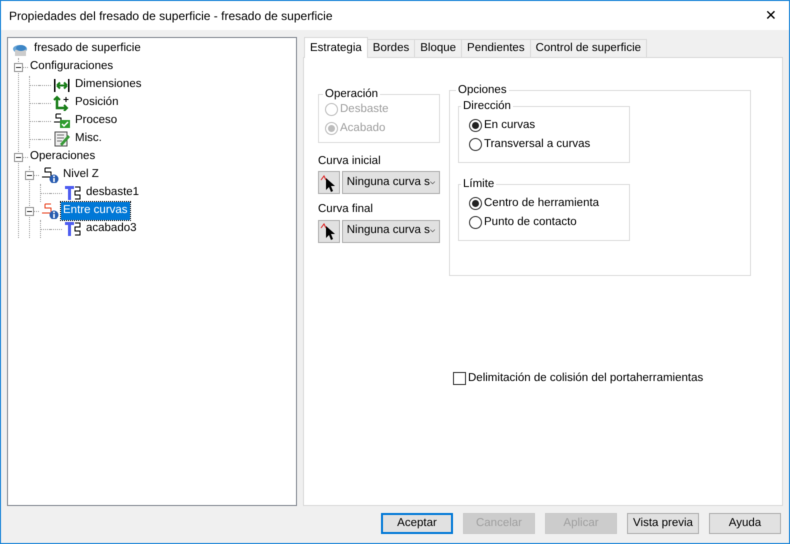 The height and width of the screenshot is (544, 790). What do you see at coordinates (171, 16) in the screenshot?
I see `window-title: Propiedades del fresado de superficie - fresado de superficie` at bounding box center [171, 16].